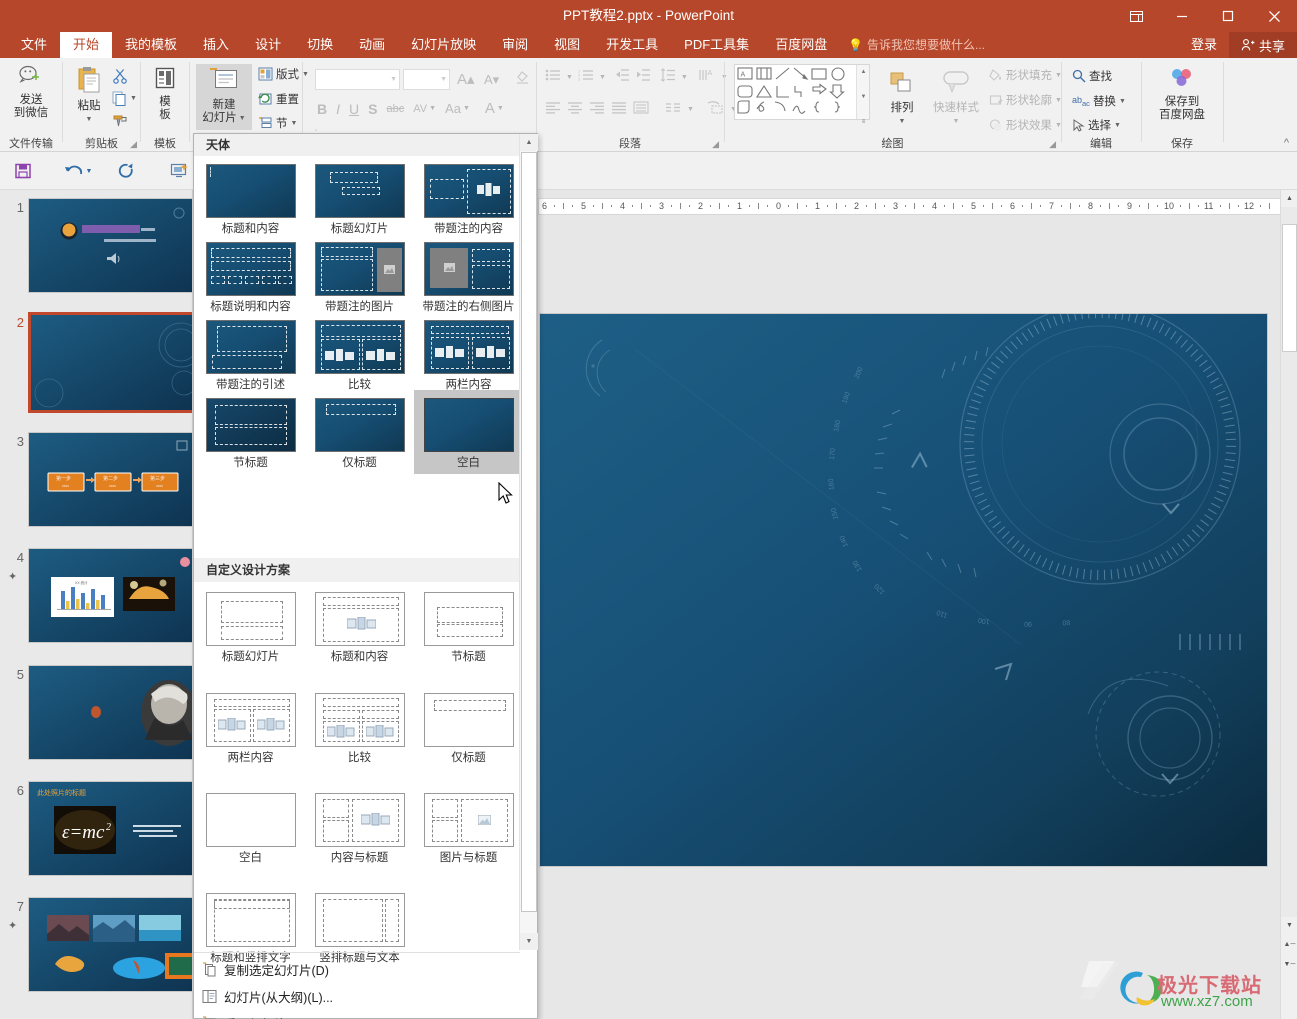  I want to click on font-color-button: A ▼, so click(494, 108).